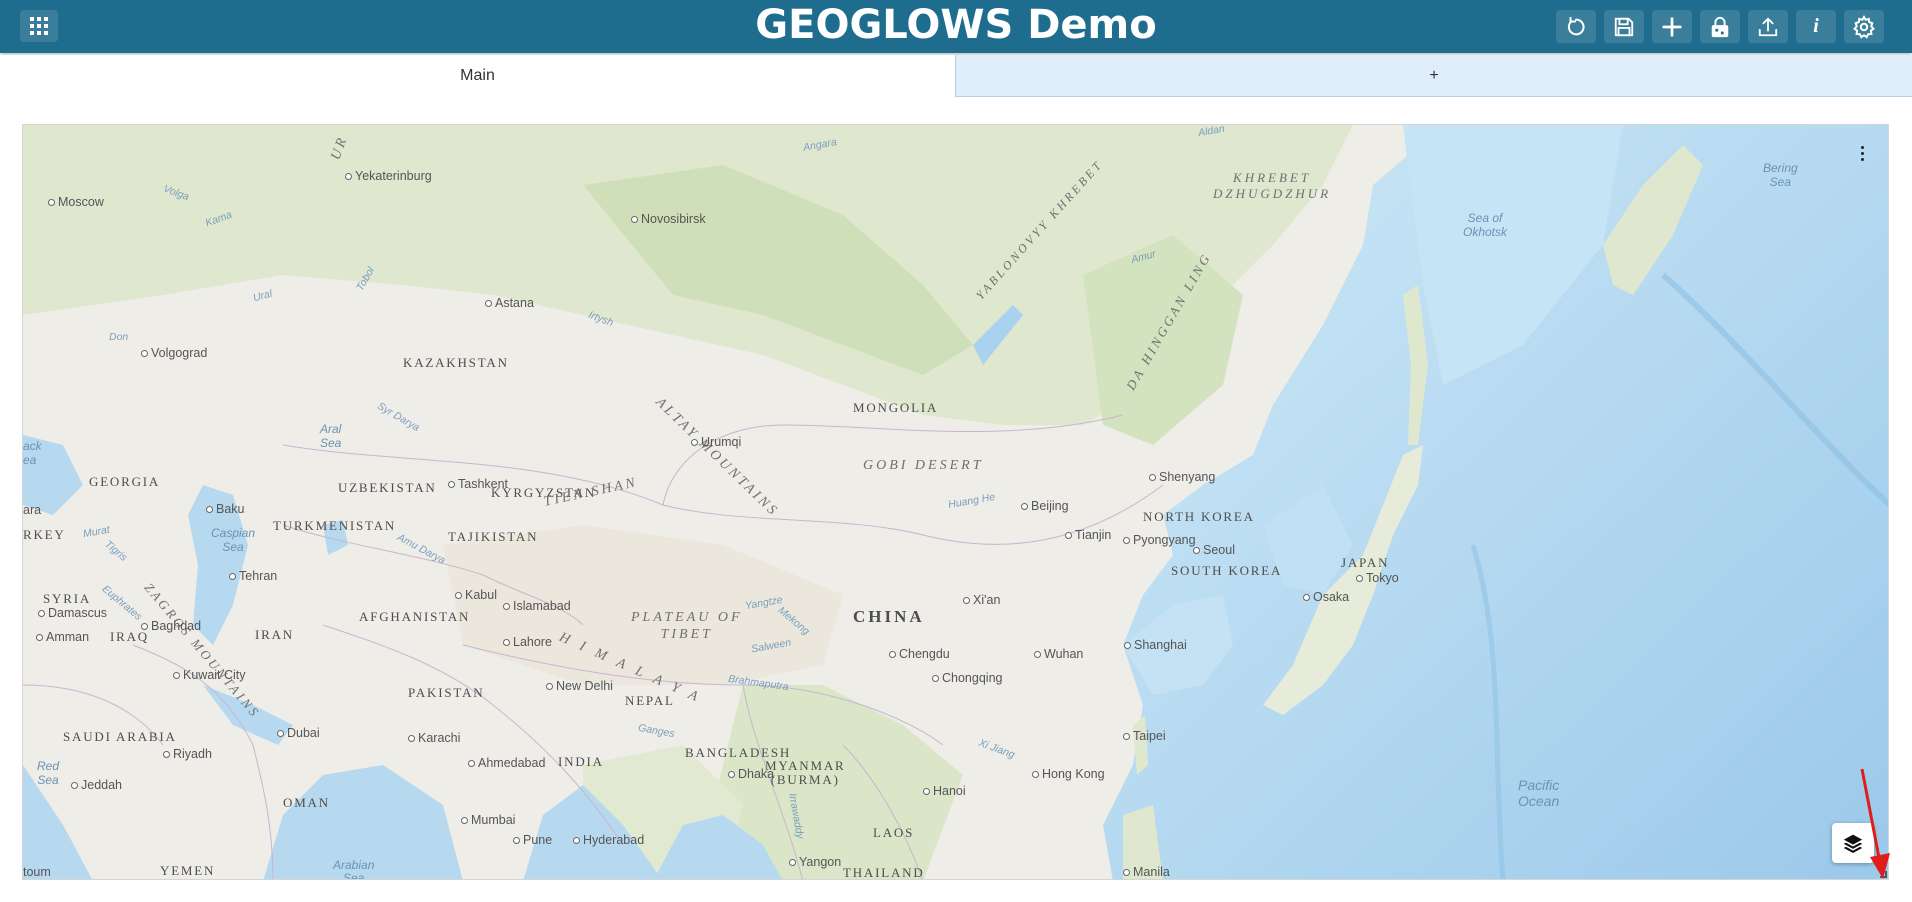  What do you see at coordinates (716, 442) in the screenshot?
I see `city-urumqi: Urumqi` at bounding box center [716, 442].